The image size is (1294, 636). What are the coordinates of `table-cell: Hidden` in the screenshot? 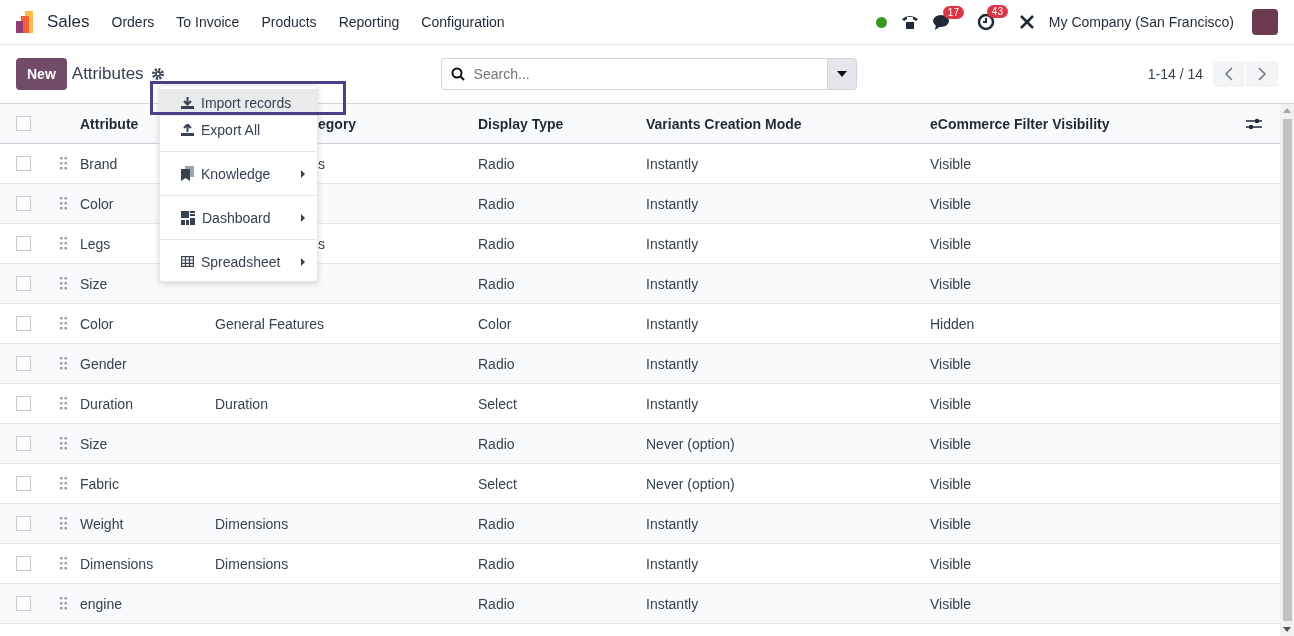 It's located at (952, 323).